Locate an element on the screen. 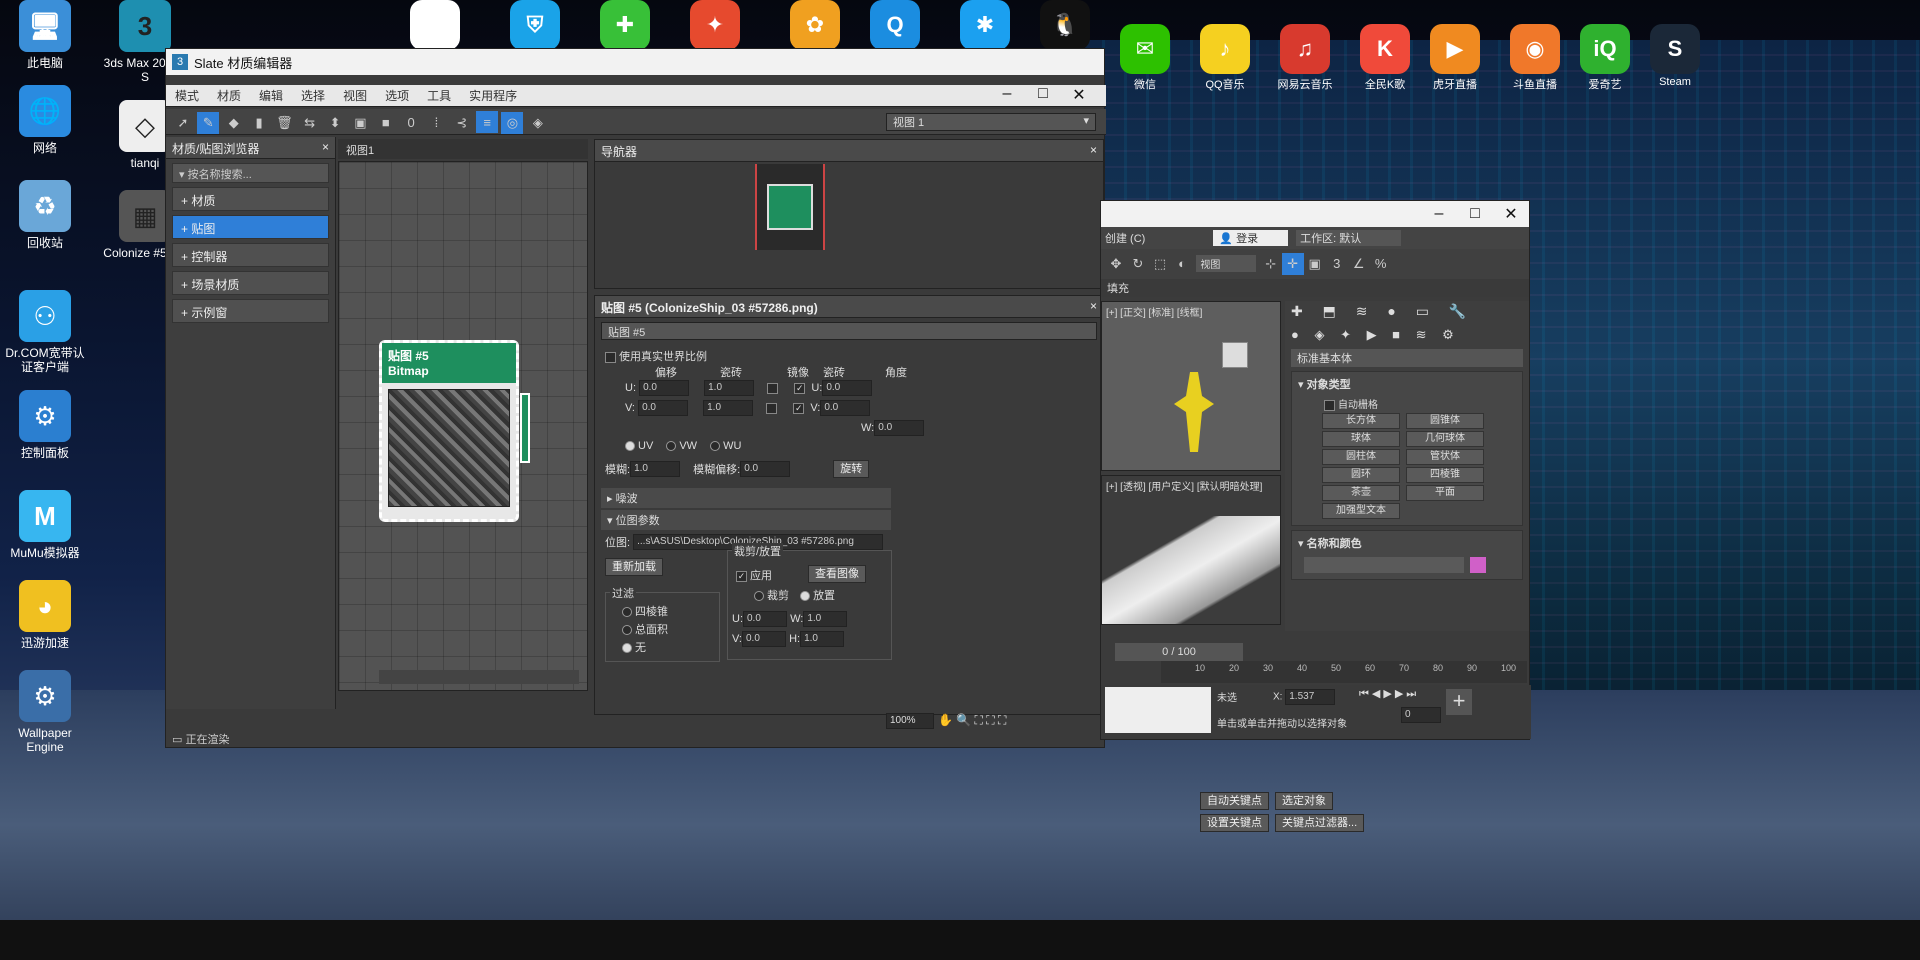  material-node-icon: ≡ is located at coordinates (487, 122).